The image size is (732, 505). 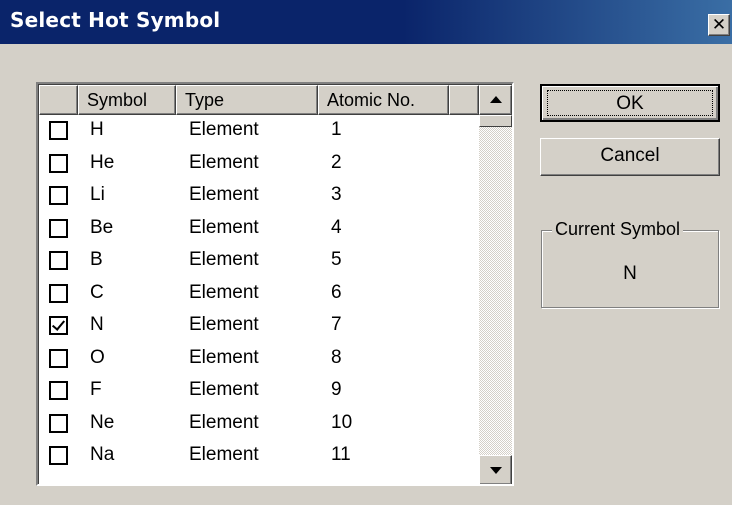 I want to click on cell-symbol: Li, so click(x=97, y=194).